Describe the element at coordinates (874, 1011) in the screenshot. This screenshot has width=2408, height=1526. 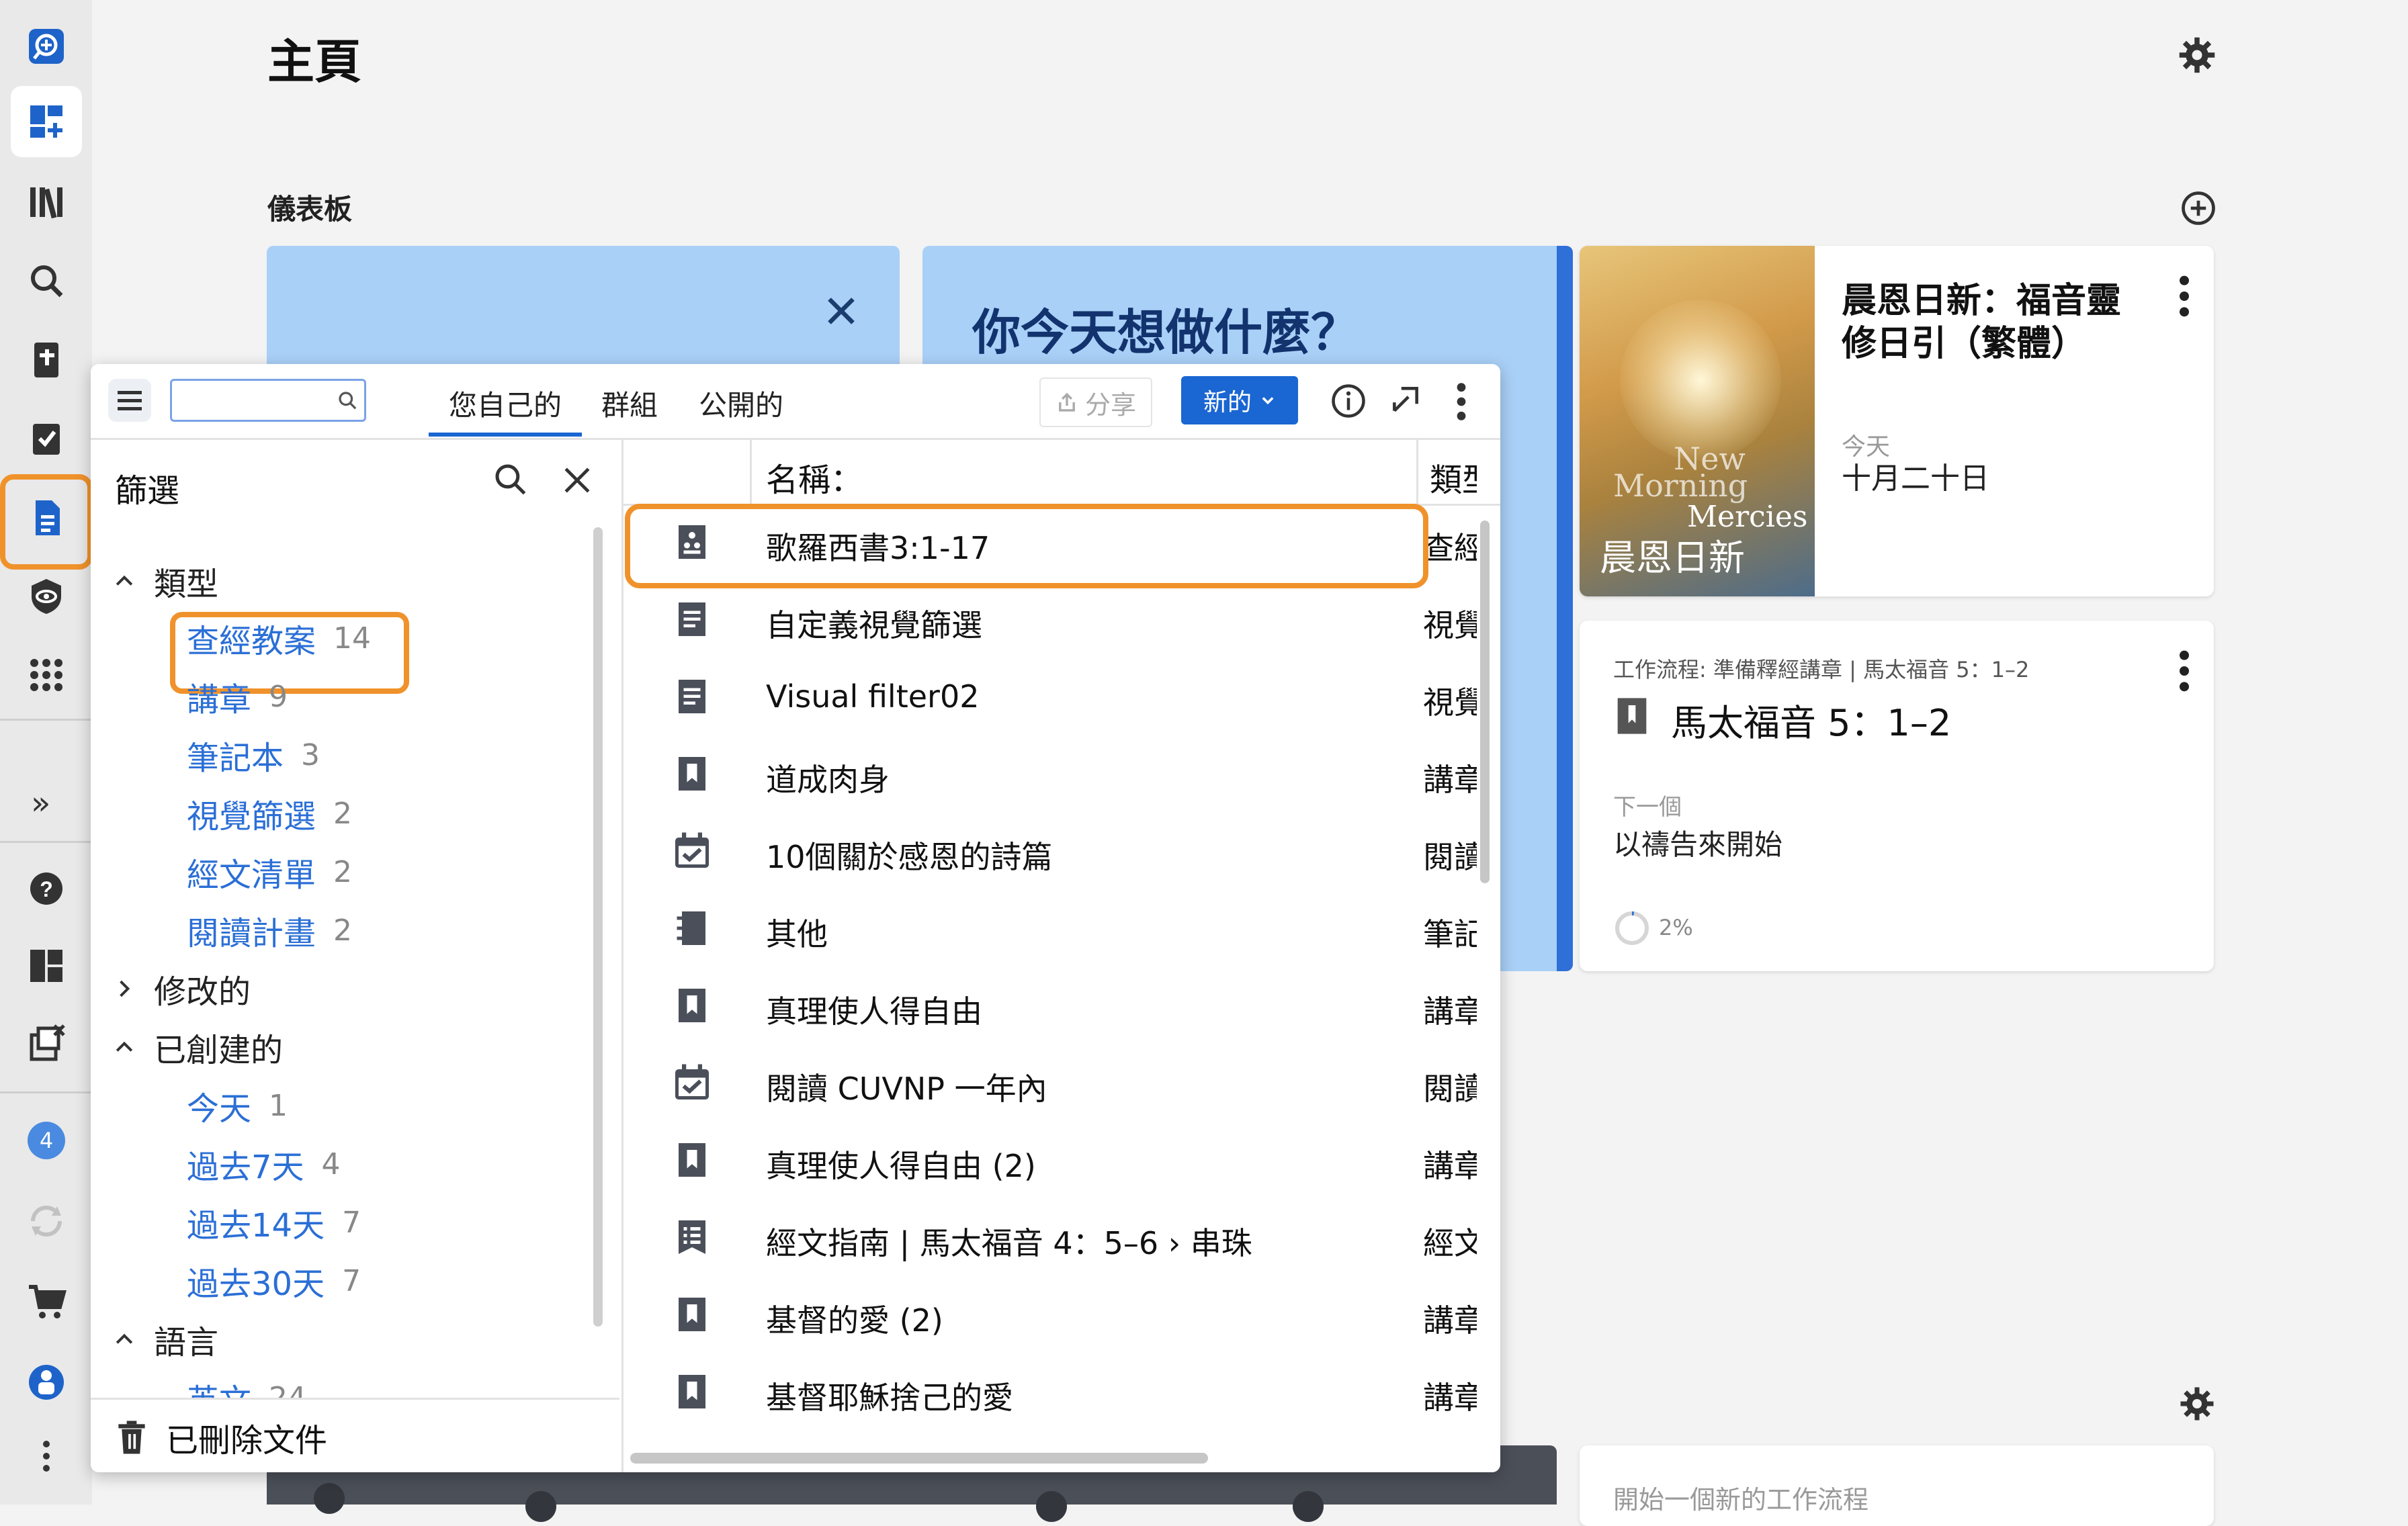
I see `row-name: 真理使人得自由` at that location.